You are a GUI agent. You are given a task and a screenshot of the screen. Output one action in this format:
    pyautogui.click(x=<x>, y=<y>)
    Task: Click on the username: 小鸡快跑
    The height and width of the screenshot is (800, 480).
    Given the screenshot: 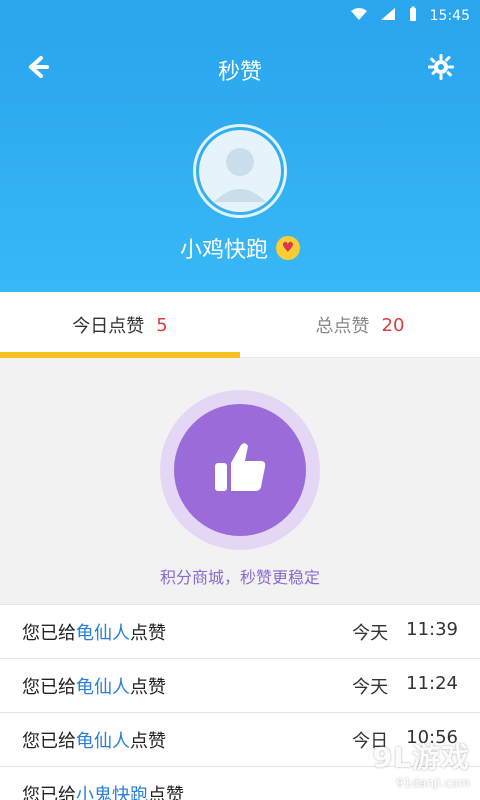 What is the action you would take?
    pyautogui.click(x=223, y=250)
    